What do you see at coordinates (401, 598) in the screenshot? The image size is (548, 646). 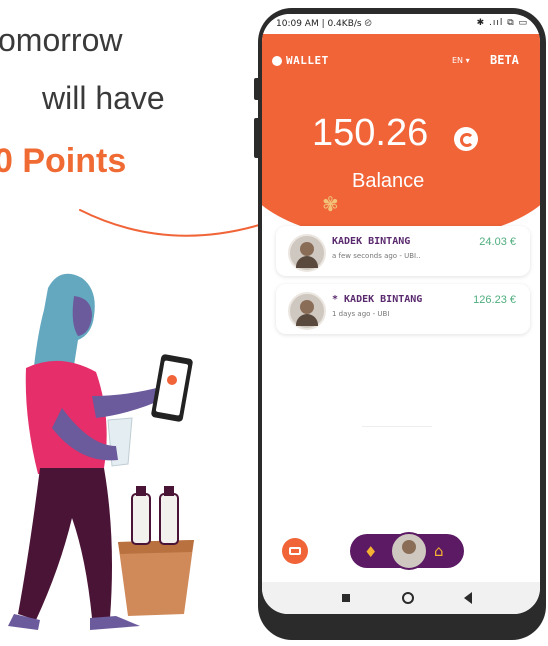 I see `system-nav-bar` at bounding box center [401, 598].